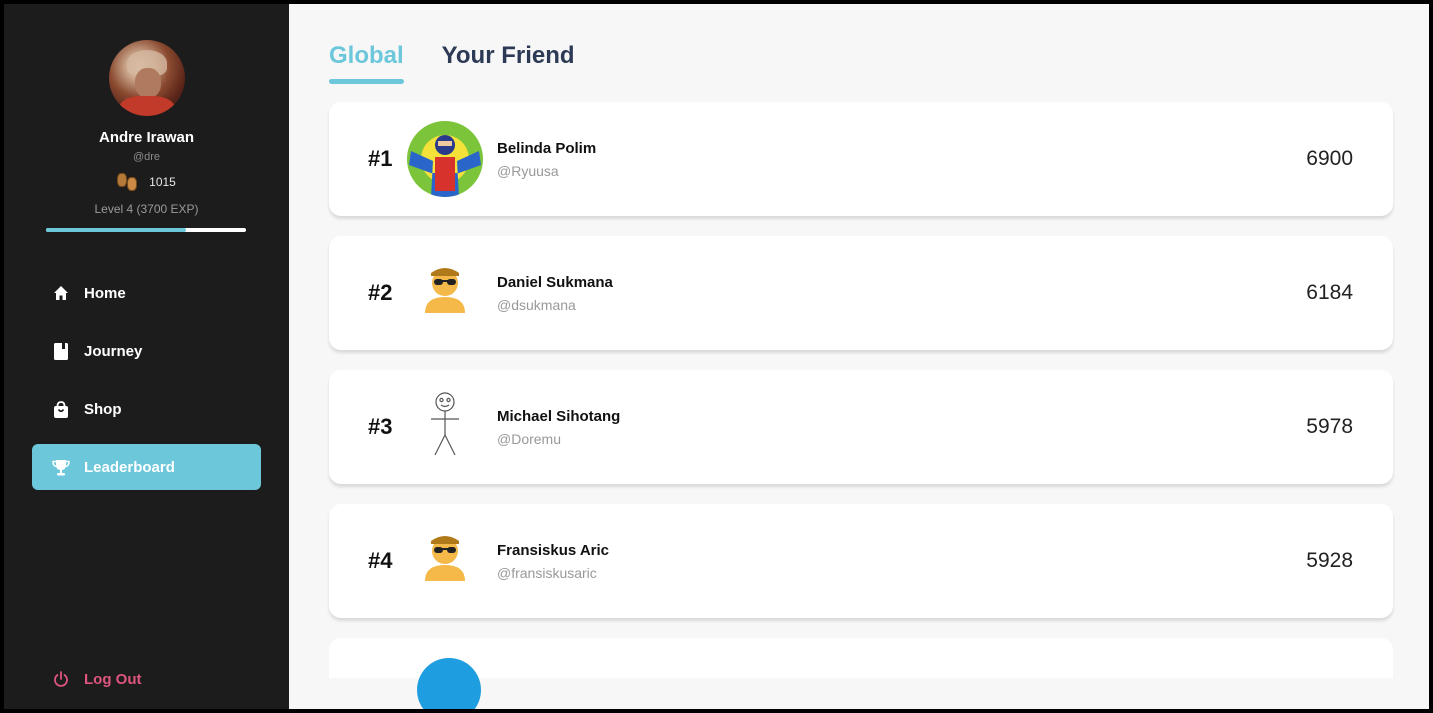 Image resolution: width=1433 pixels, height=713 pixels. What do you see at coordinates (162, 182) in the screenshot?
I see `coin-count: 1015` at bounding box center [162, 182].